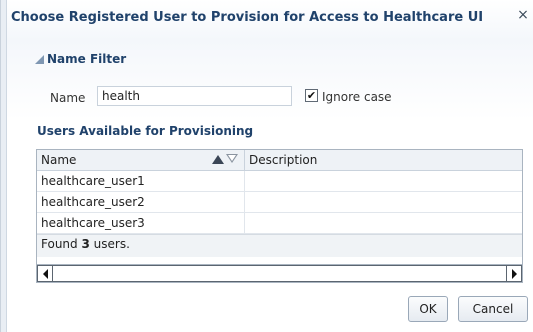  I want to click on scroll-track, so click(279, 273).